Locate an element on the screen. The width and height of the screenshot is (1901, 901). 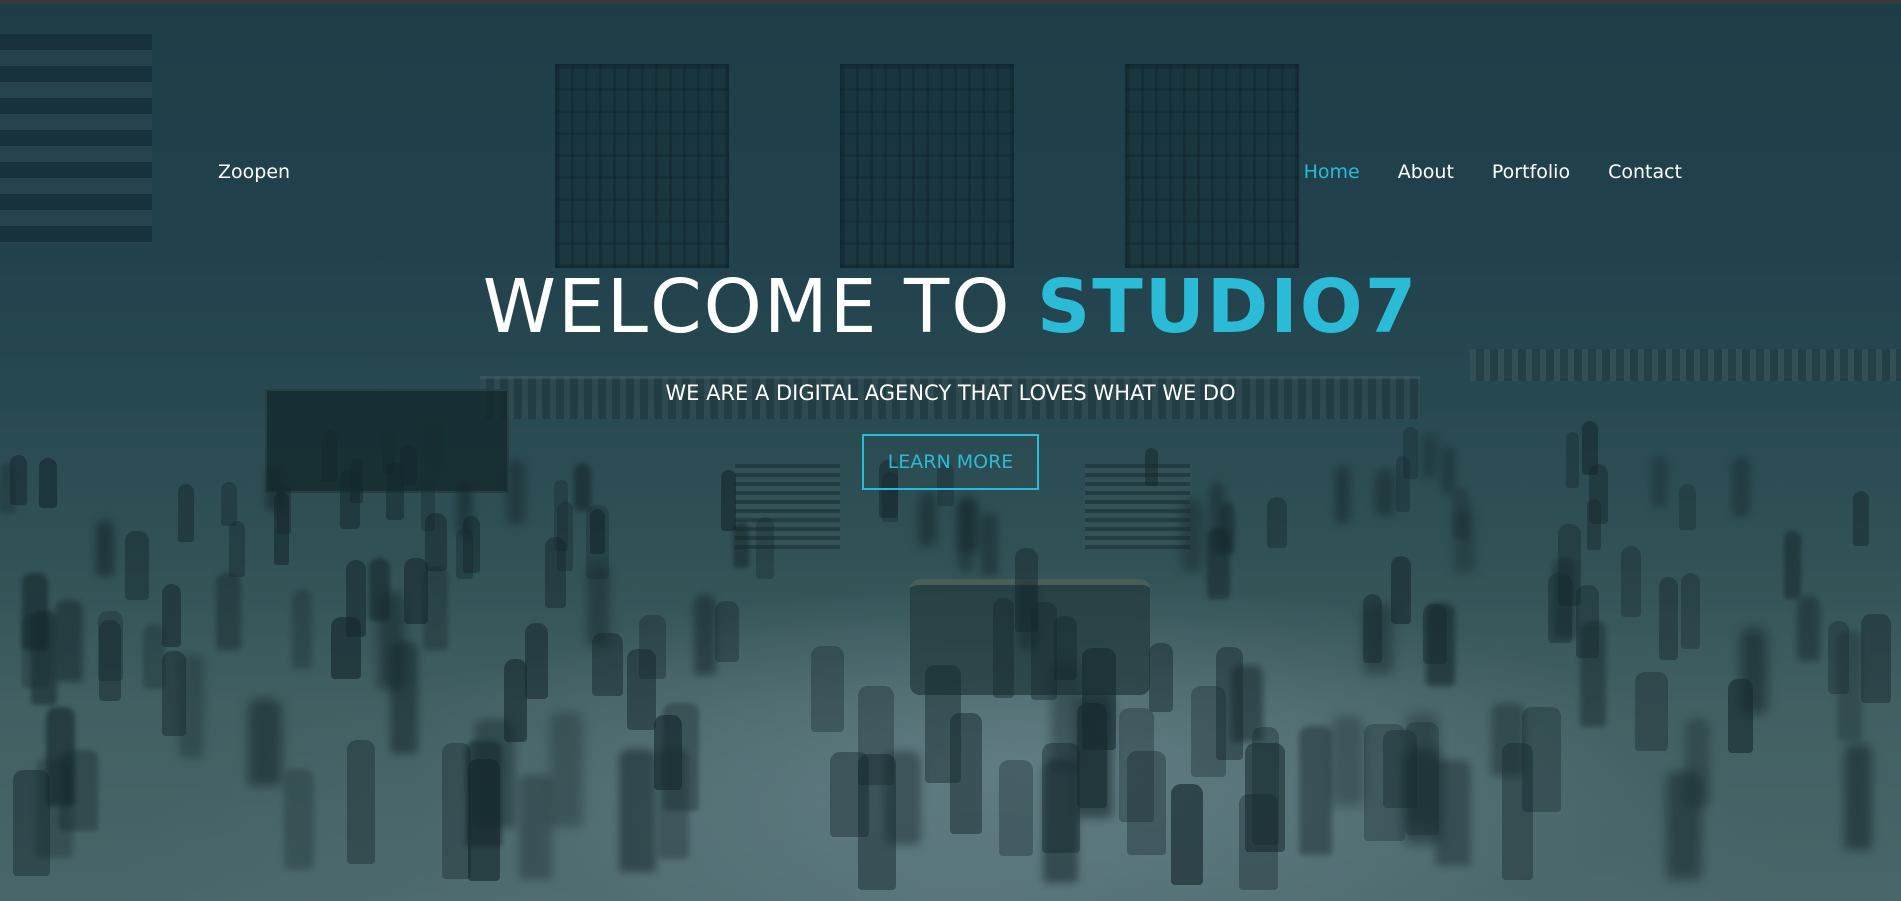
nav-link-portfolio: Portfolio is located at coordinates (1531, 172).